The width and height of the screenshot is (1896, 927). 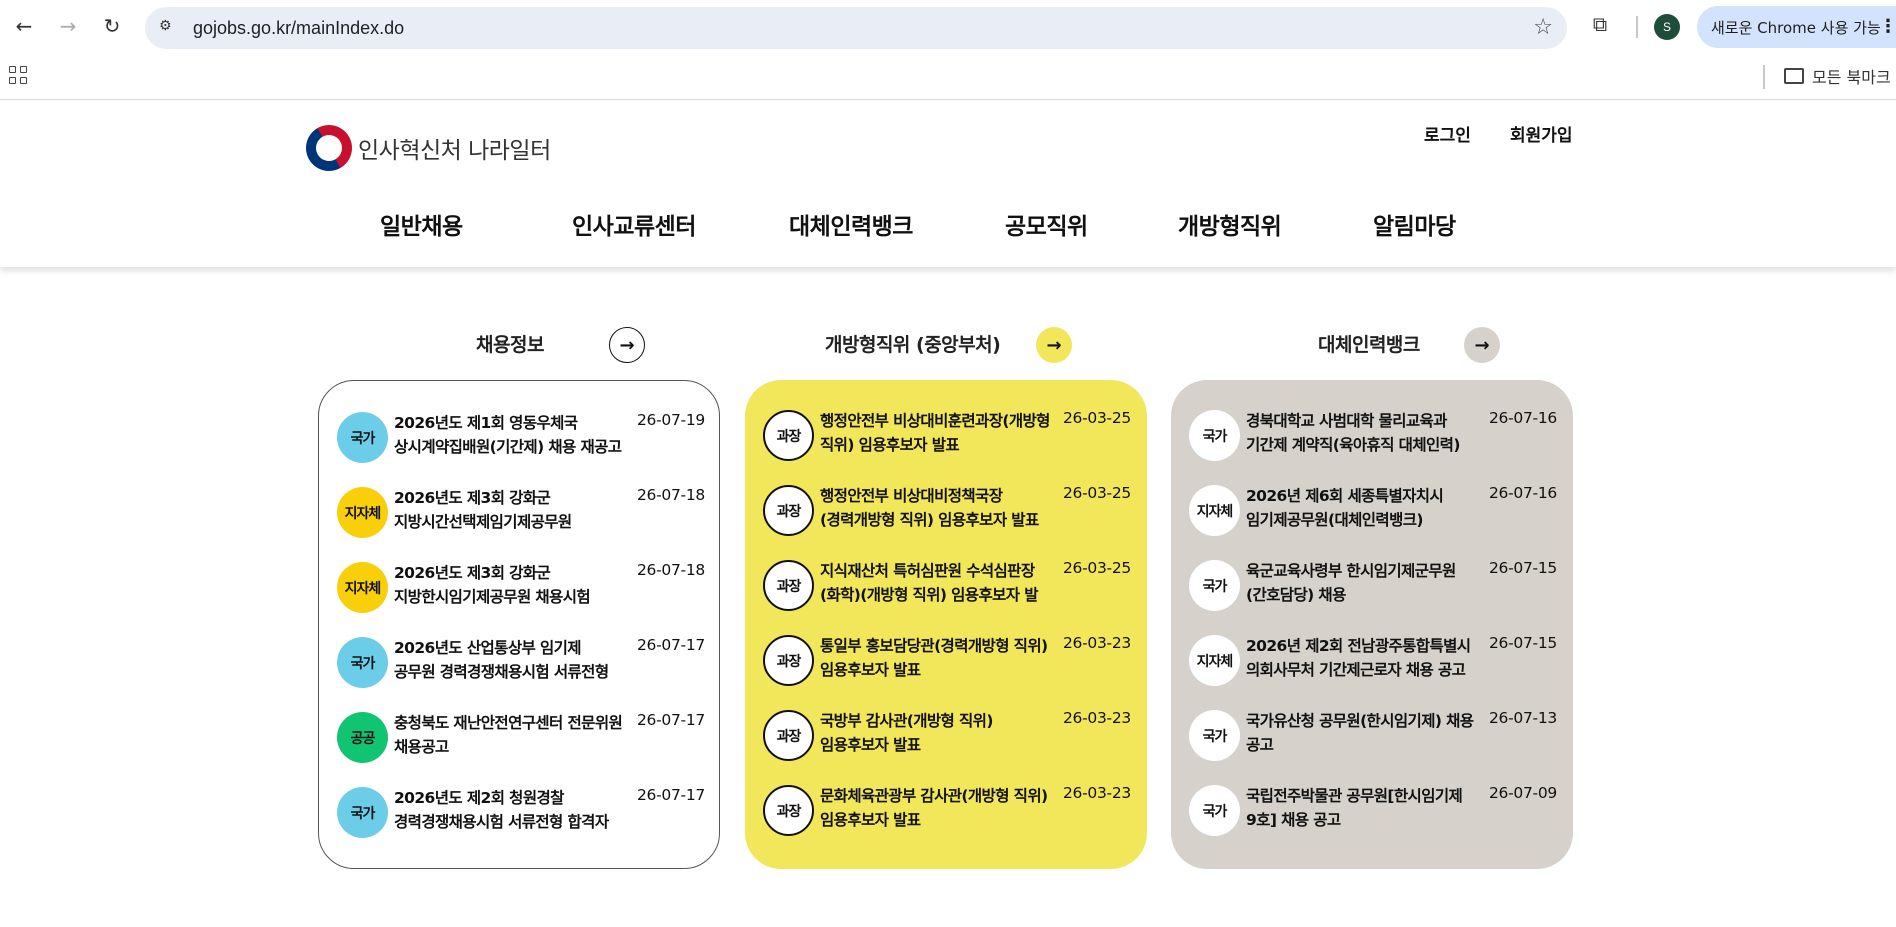 I want to click on signup-link: 회원가입, so click(x=1541, y=133).